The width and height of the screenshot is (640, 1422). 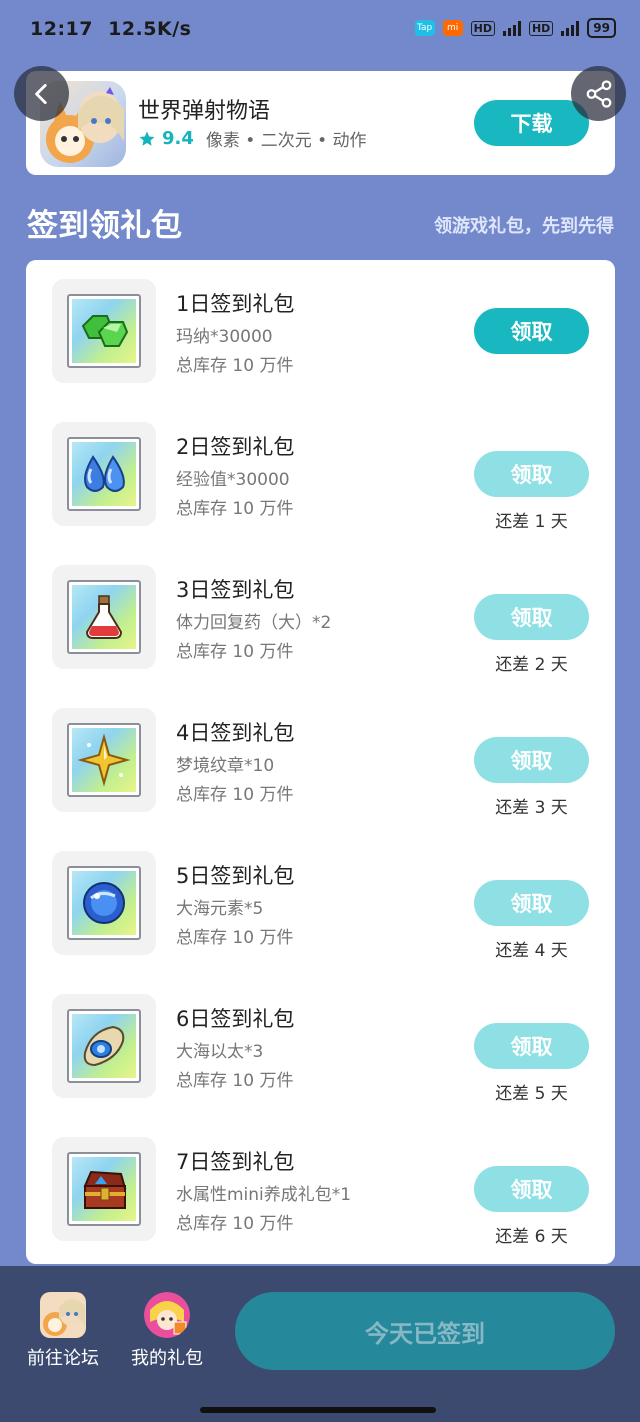 I want to click on green-gem-icon, so click(x=105, y=331).